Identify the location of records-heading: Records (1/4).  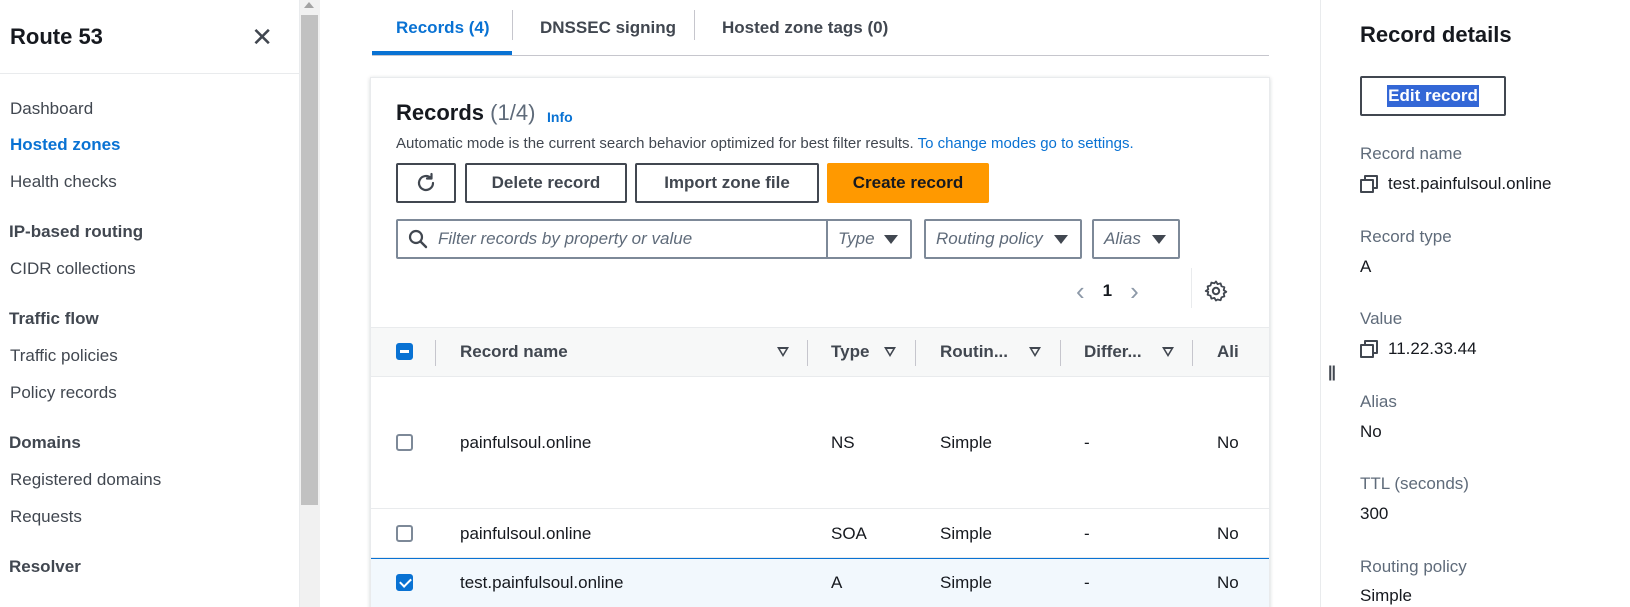
(465, 113).